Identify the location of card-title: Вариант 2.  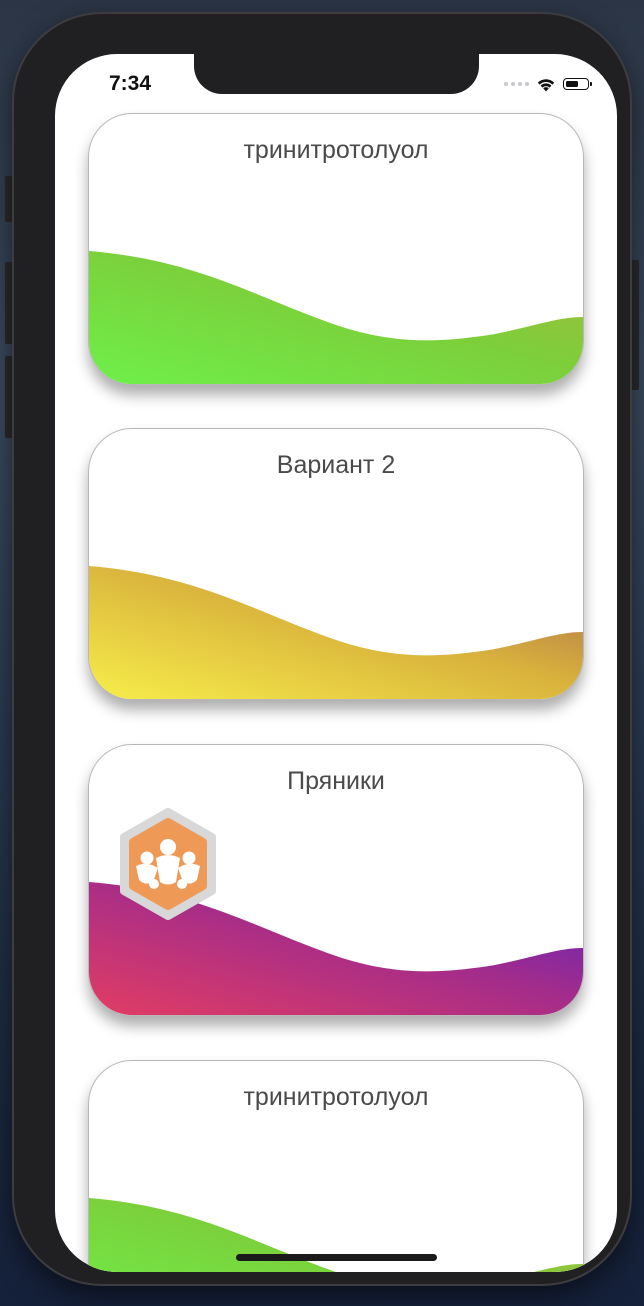
(336, 465).